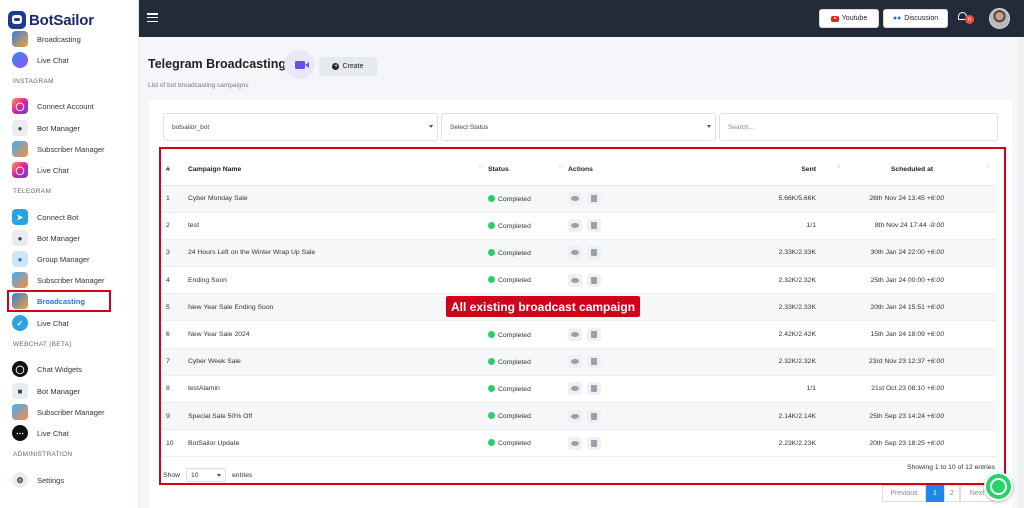 This screenshot has height=508, width=1024. What do you see at coordinates (952, 493) in the screenshot?
I see `page-2-button: 2` at bounding box center [952, 493].